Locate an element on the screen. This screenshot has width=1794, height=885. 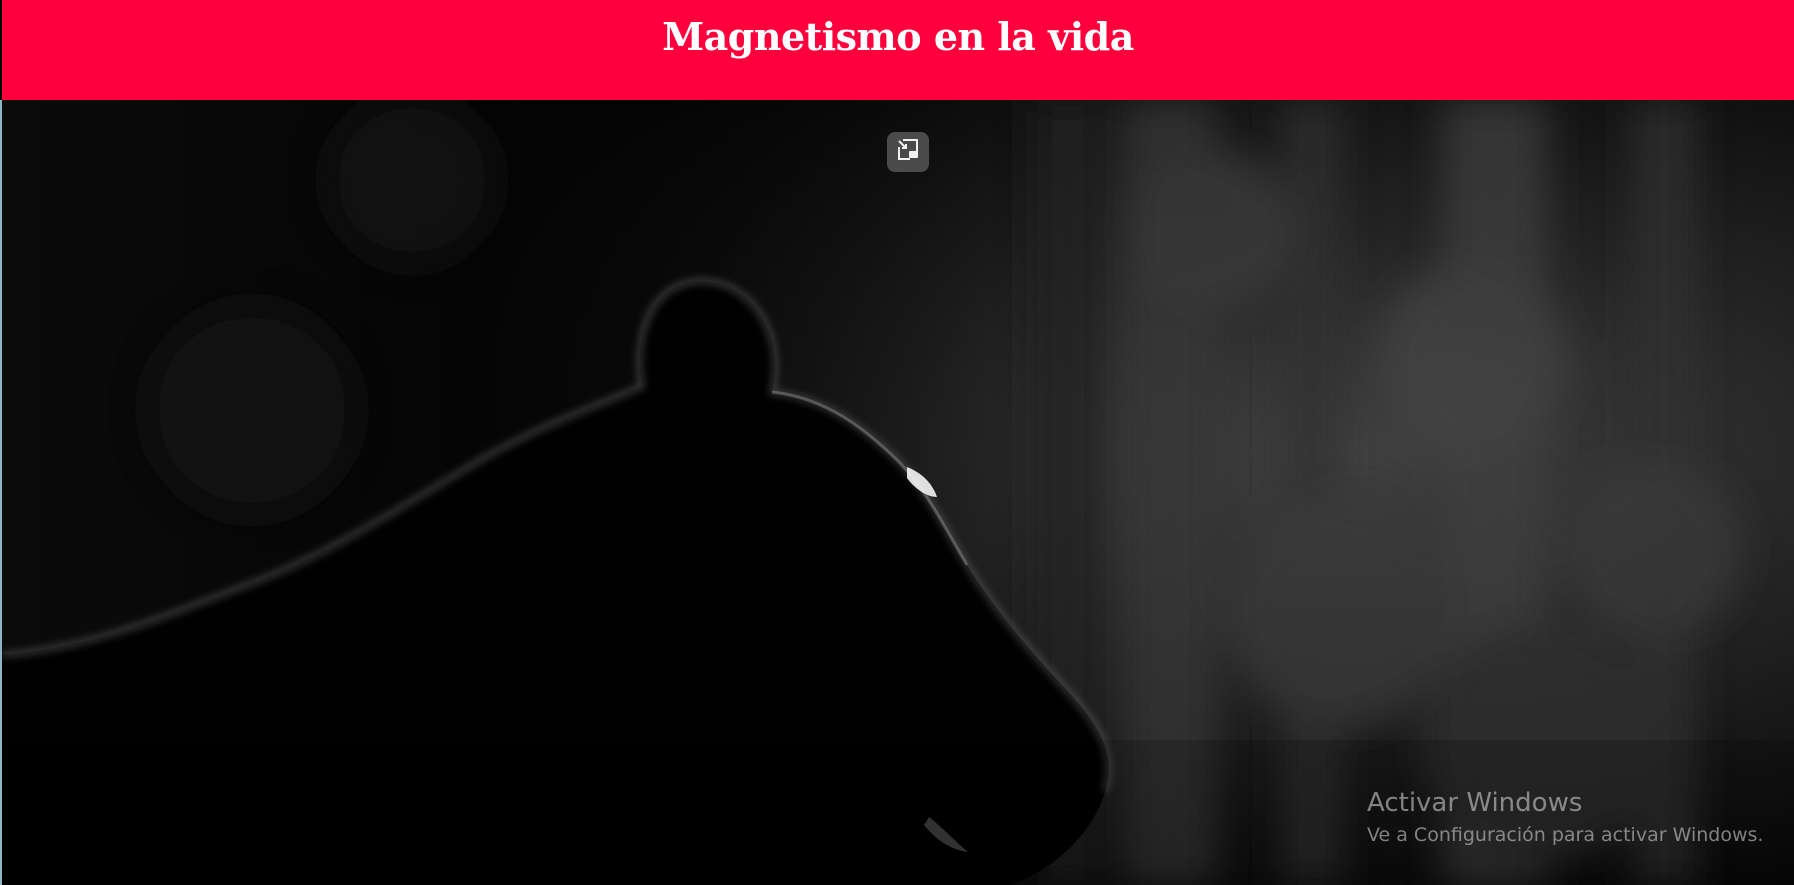
page-title: Magnetismo en la vida is located at coordinates (898, 36).